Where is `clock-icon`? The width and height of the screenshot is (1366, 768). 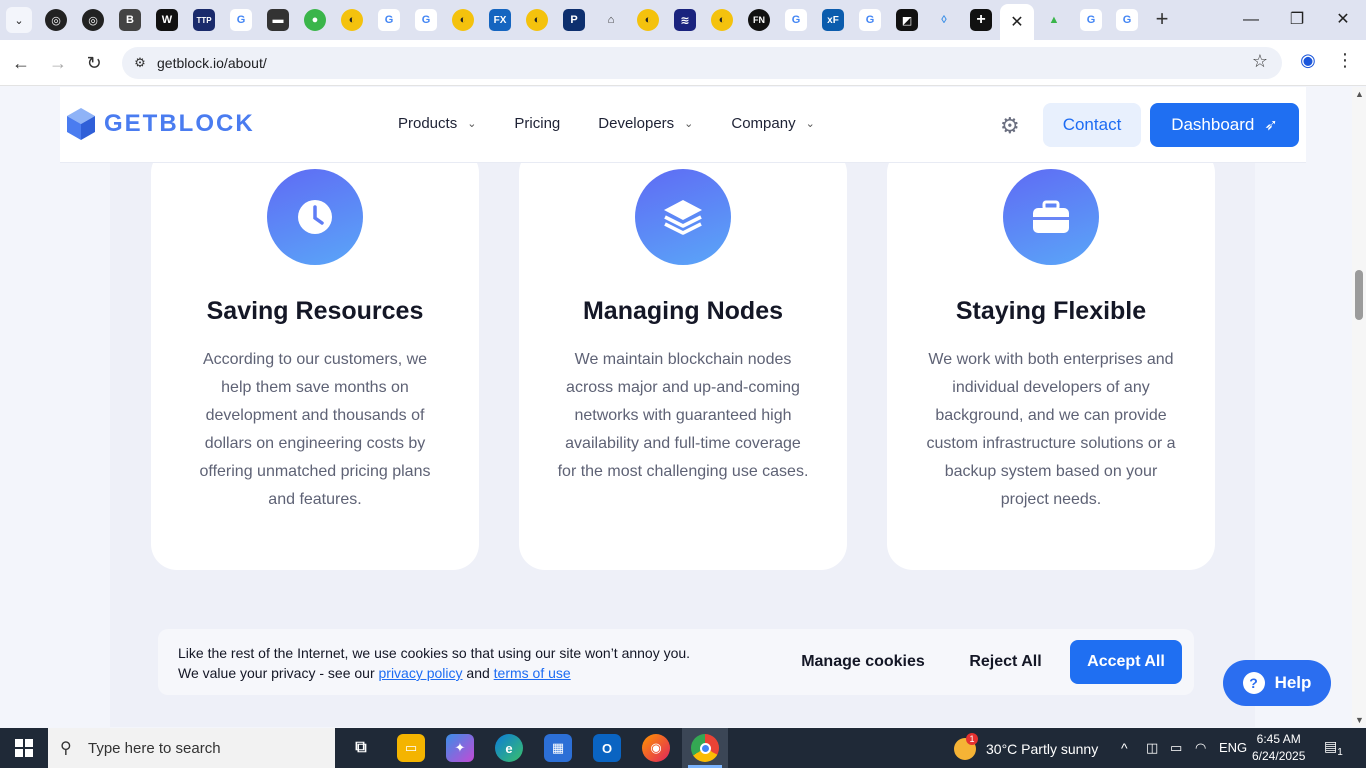
clock-icon is located at coordinates (315, 217).